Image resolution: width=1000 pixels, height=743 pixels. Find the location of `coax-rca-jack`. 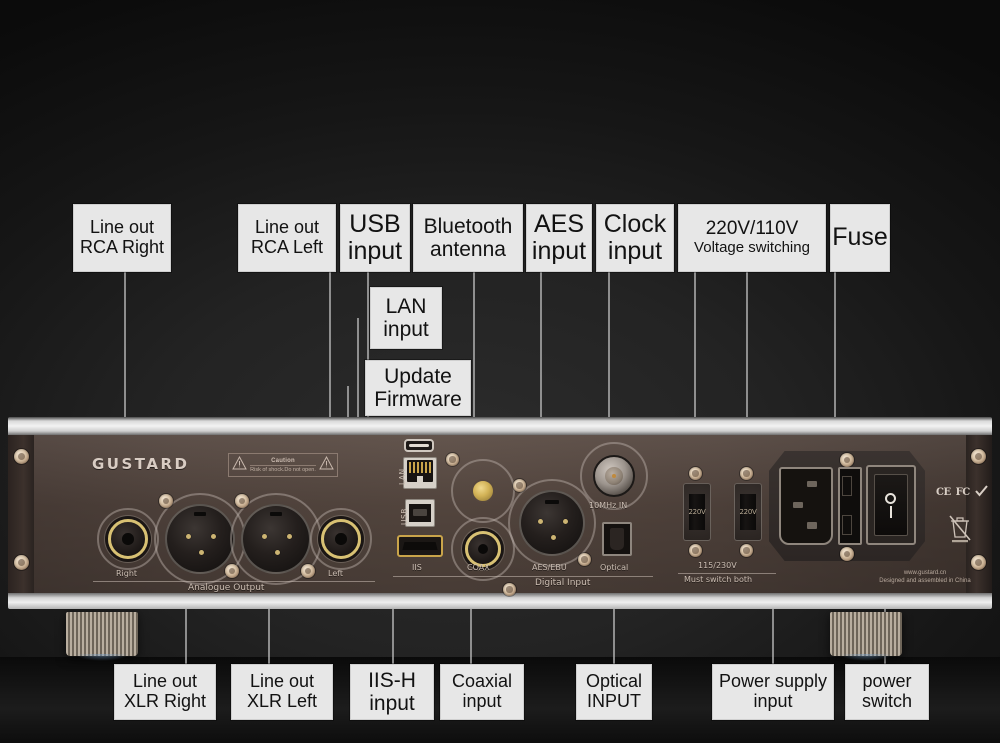

coax-rca-jack is located at coordinates (483, 549).